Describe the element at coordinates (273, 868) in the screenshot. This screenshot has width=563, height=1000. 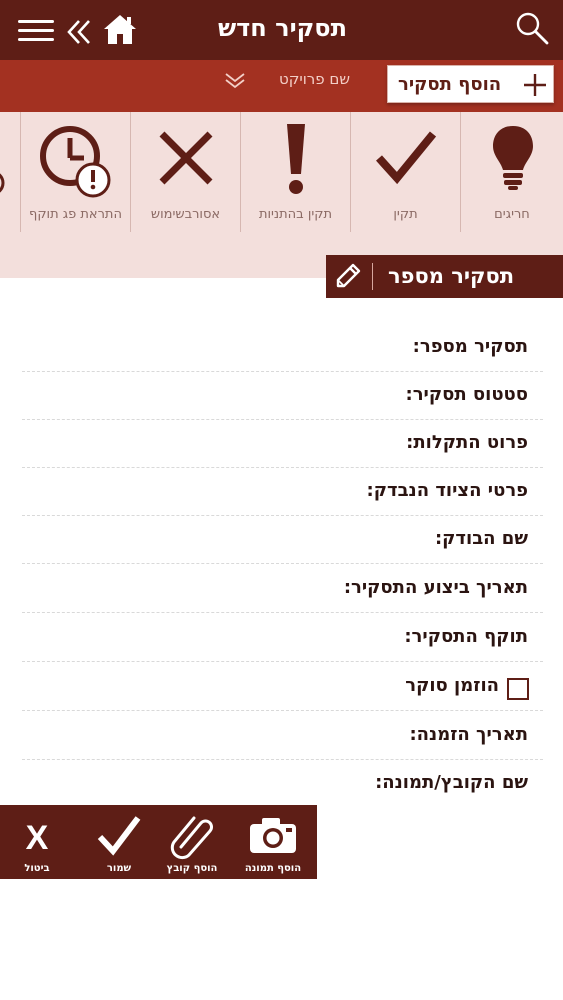
I see `add-photo-label: הוסף תמונה` at that location.